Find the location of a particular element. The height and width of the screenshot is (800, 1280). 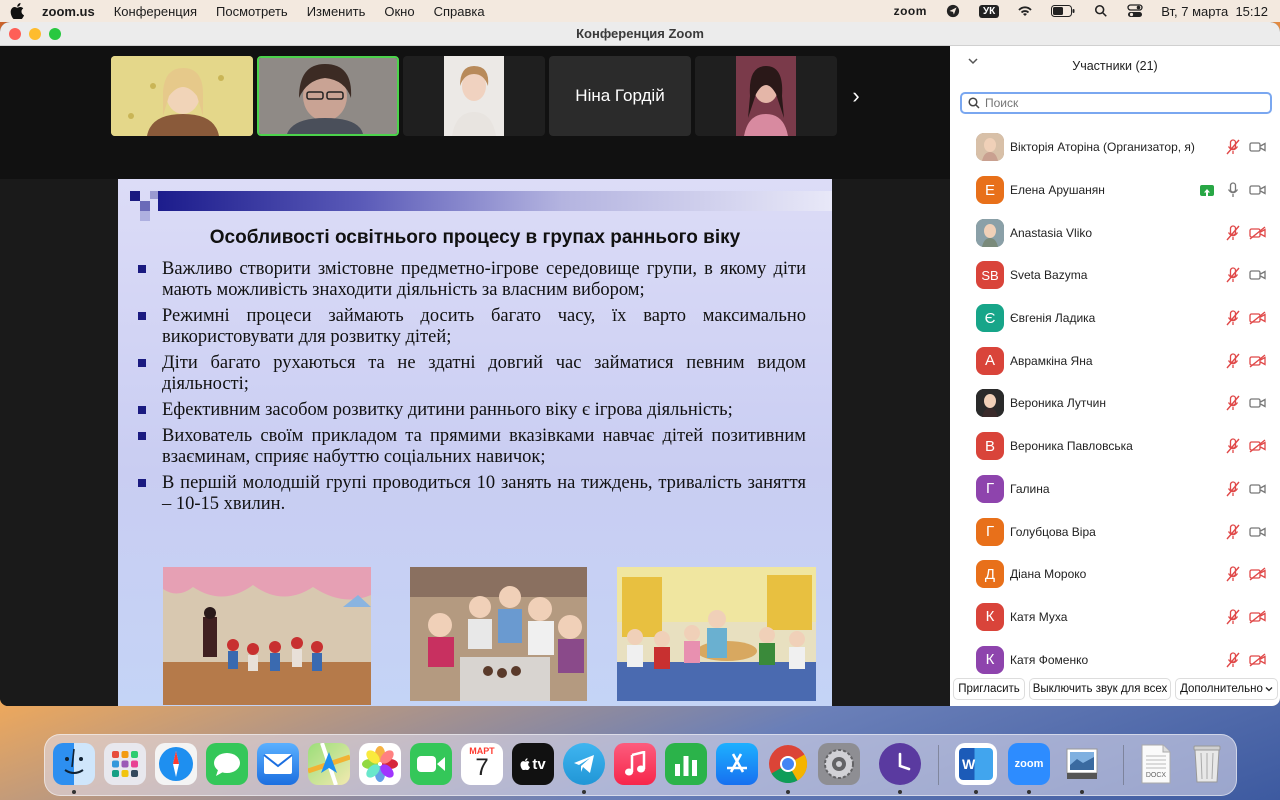

photos-icon is located at coordinates (380, 764).